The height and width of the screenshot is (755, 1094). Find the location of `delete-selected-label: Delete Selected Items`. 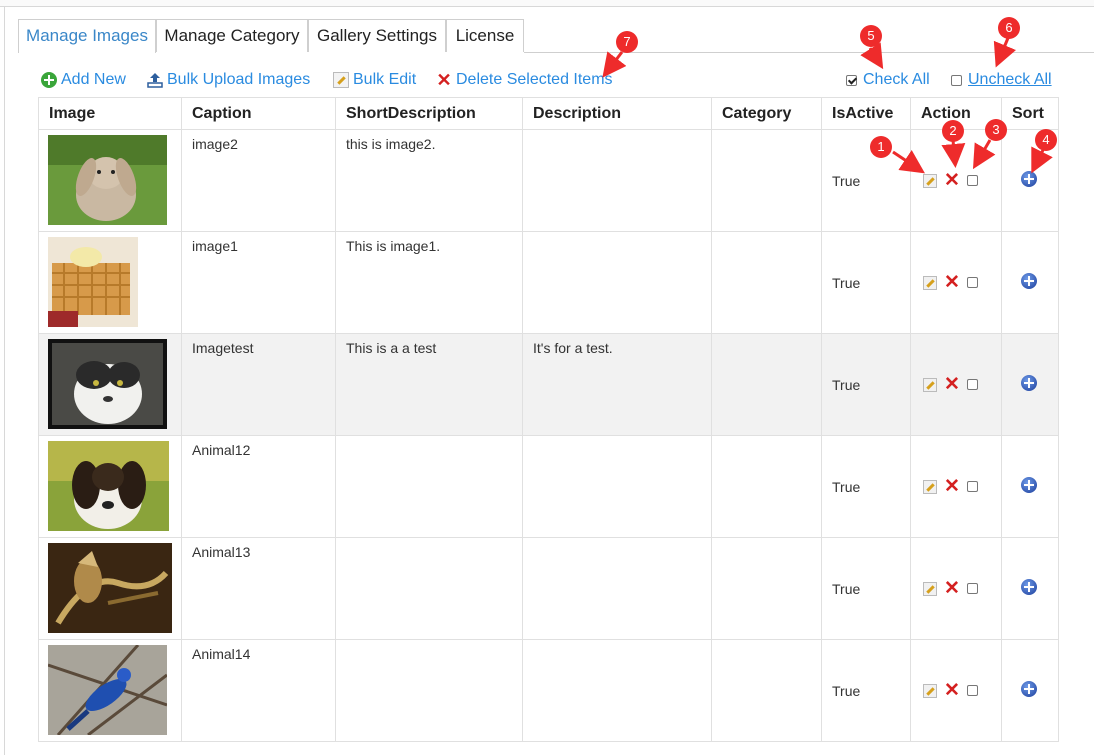

delete-selected-label: Delete Selected Items is located at coordinates (534, 79).